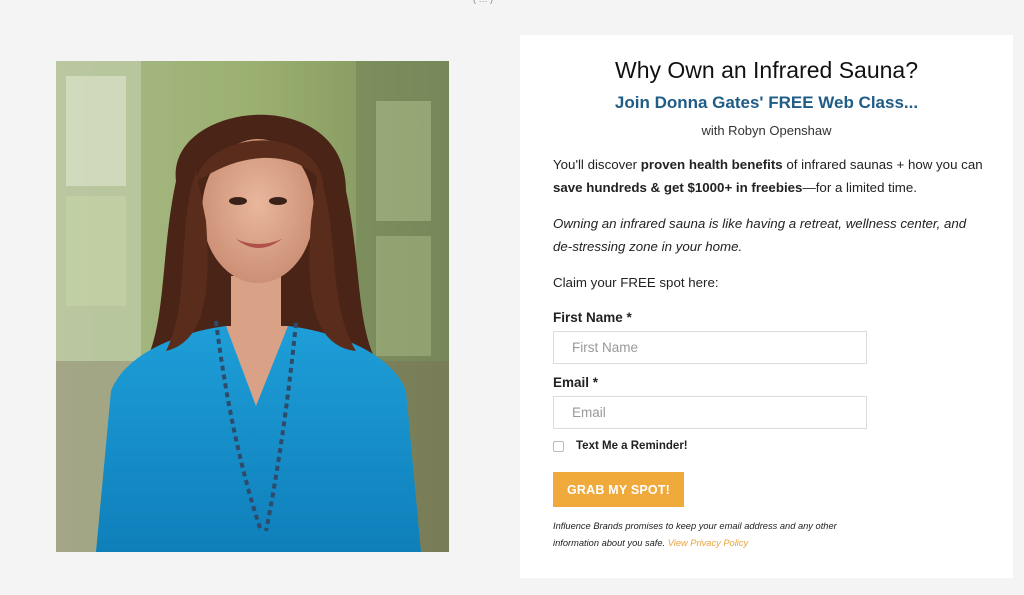 The image size is (1024, 595). What do you see at coordinates (483, 2) in the screenshot?
I see `top-fragment-text: ( … )` at bounding box center [483, 2].